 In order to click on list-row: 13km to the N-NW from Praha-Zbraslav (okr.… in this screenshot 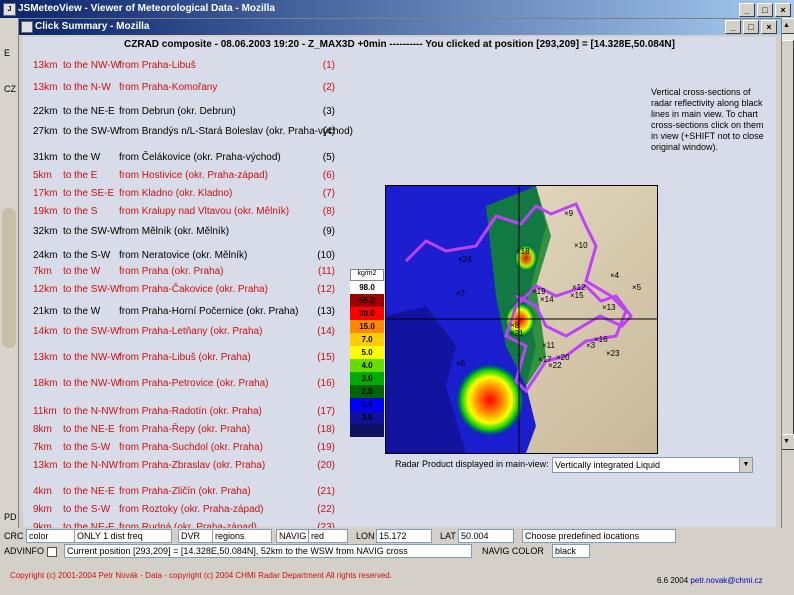, I will do `click(188, 466)`.